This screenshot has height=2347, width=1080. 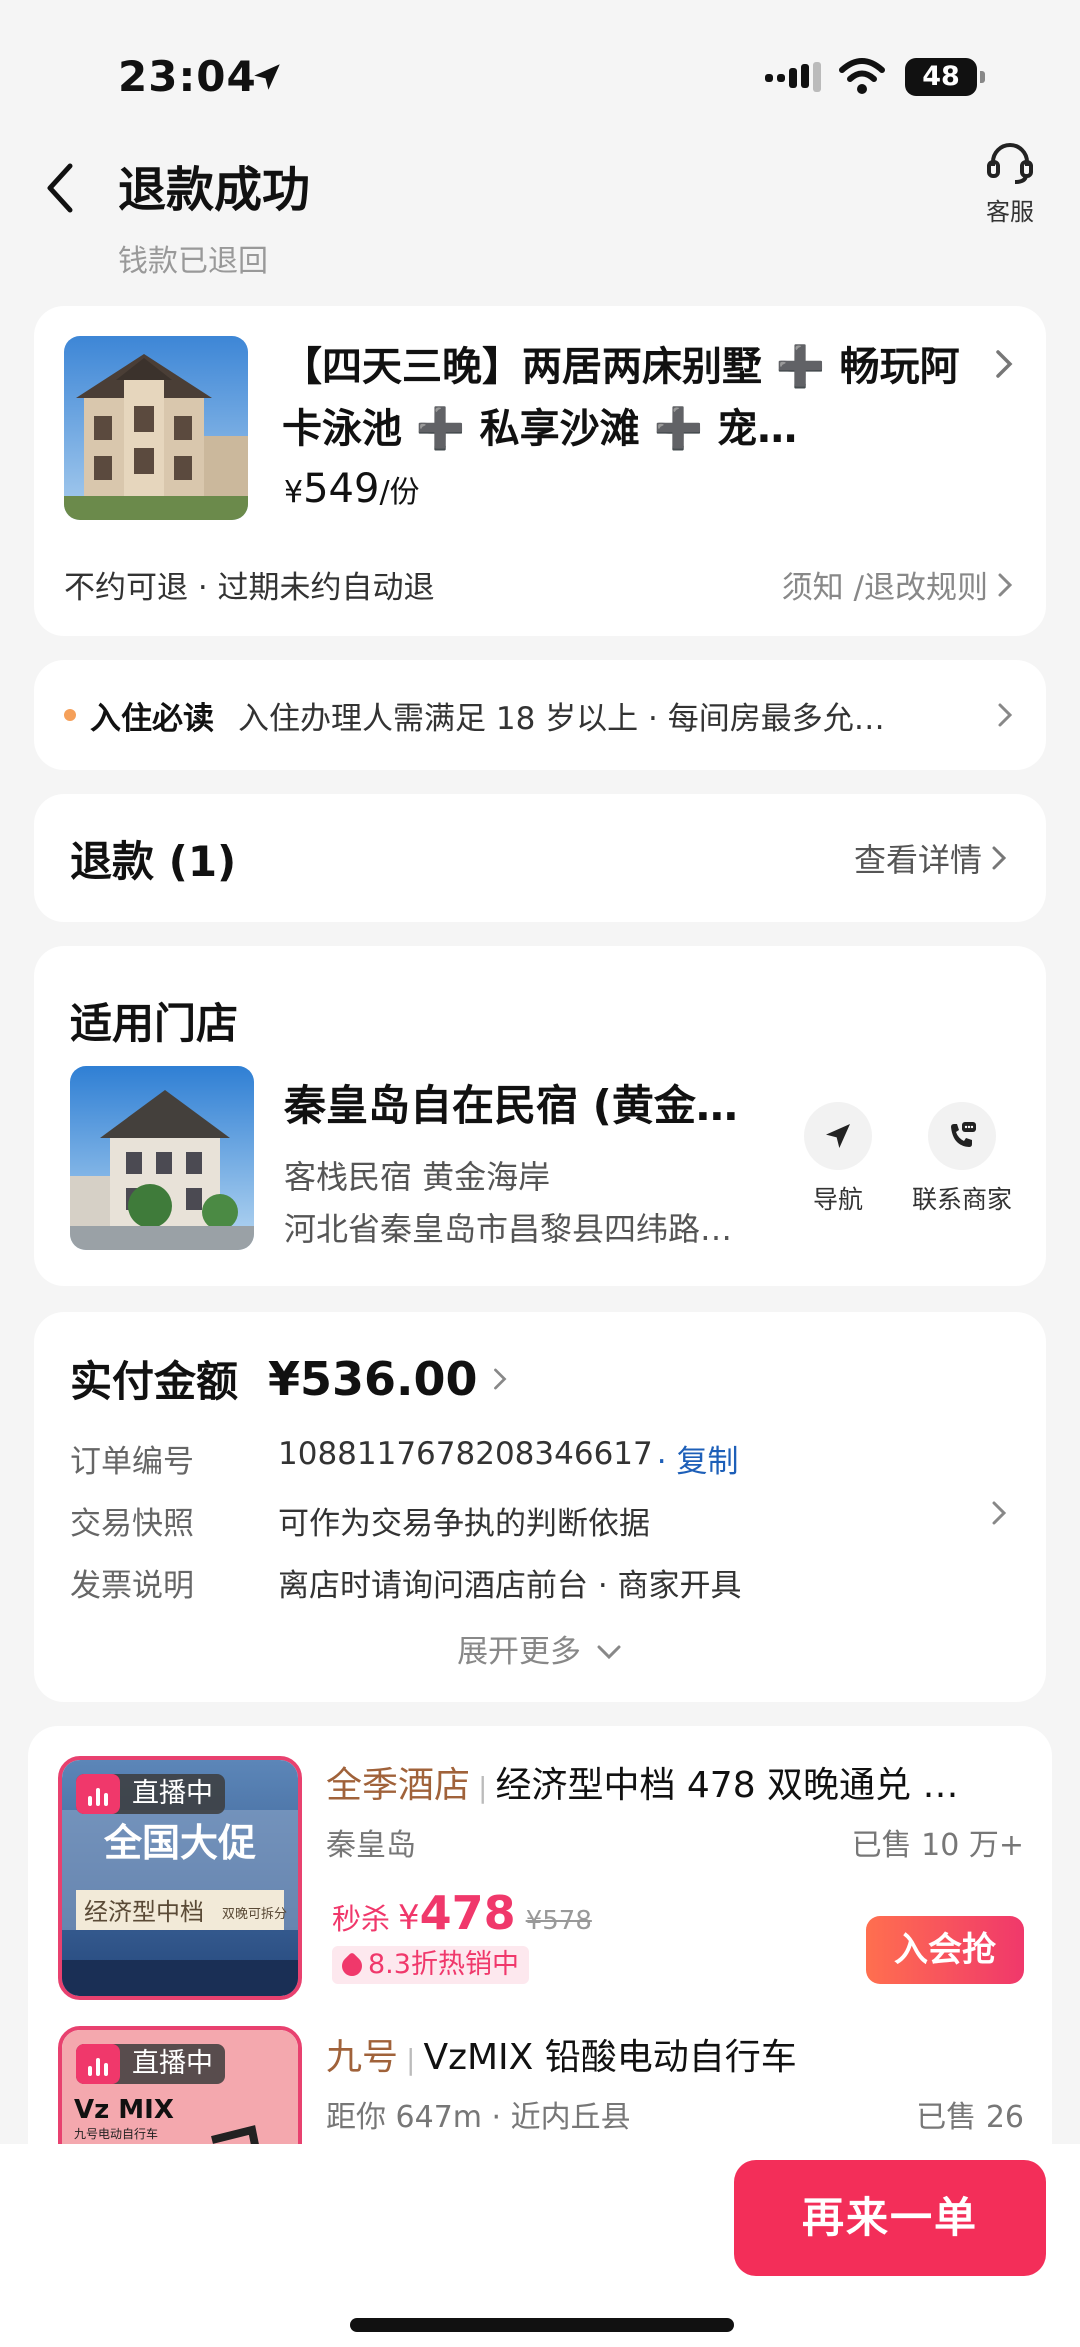 What do you see at coordinates (961, 1199) in the screenshot?
I see `contact-merchant-label: 联系商家` at bounding box center [961, 1199].